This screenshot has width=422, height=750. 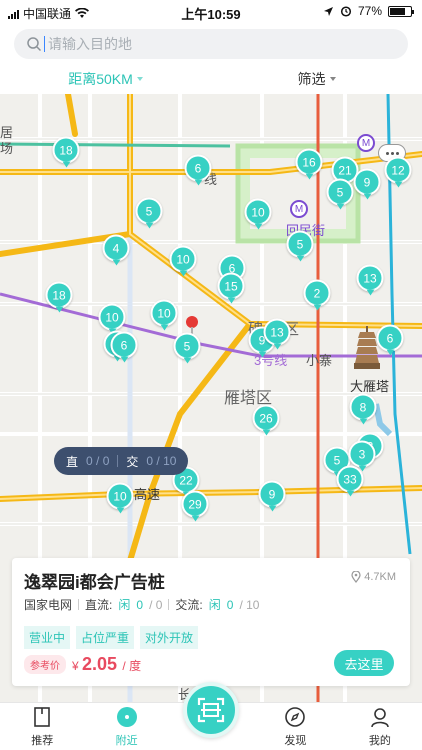 What do you see at coordinates (356, 577) in the screenshot?
I see `location-pin-icon` at bounding box center [356, 577].